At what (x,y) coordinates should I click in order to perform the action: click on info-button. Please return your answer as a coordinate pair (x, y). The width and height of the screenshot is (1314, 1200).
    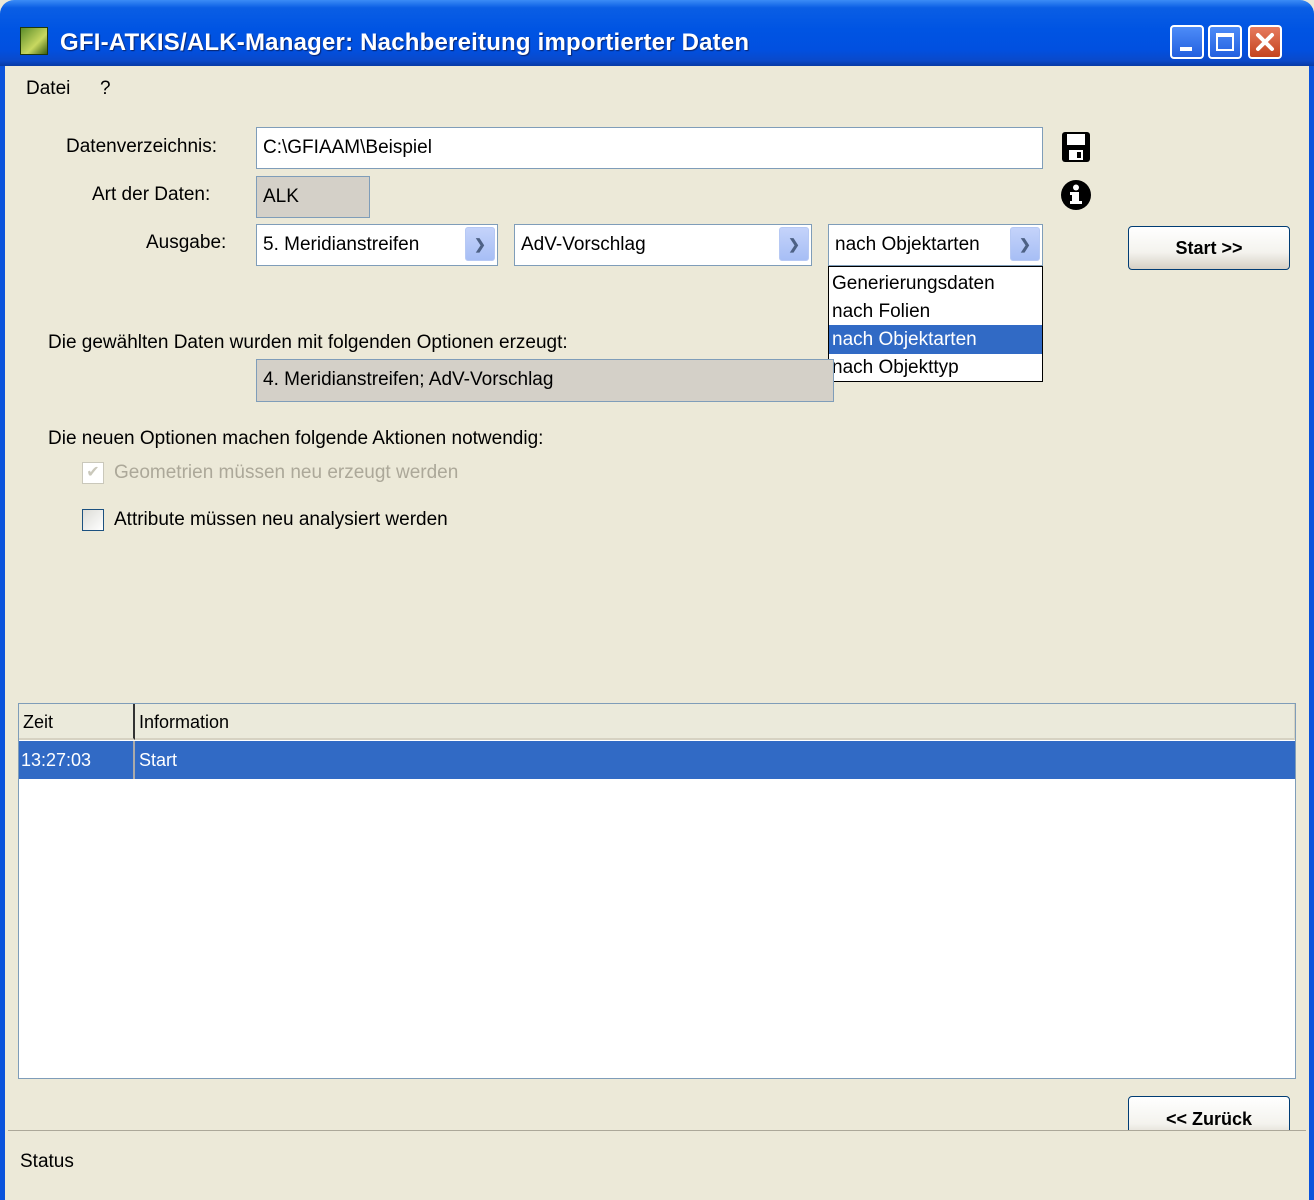
    Looking at the image, I should click on (1076, 195).